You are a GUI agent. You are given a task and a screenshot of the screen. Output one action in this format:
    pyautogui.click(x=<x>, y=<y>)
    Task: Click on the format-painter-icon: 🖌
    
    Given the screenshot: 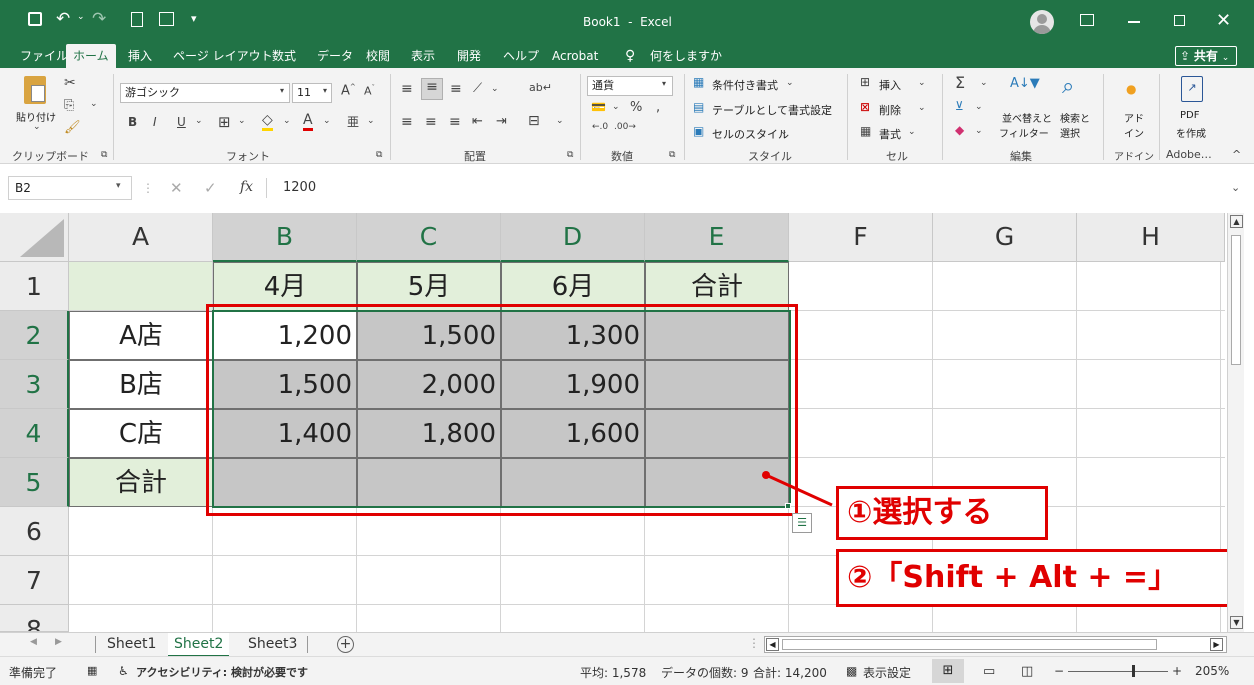 What is the action you would take?
    pyautogui.click(x=72, y=127)
    